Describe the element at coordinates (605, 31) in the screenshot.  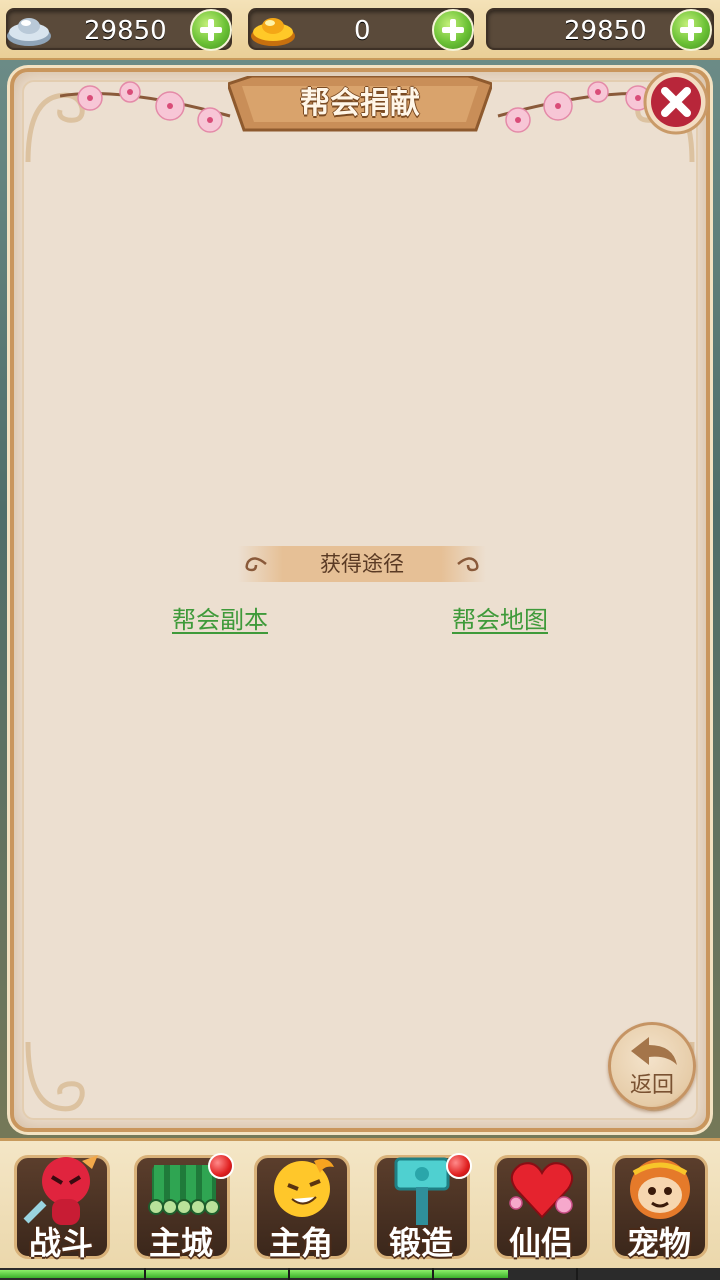
I see `third-amount: 29850` at that location.